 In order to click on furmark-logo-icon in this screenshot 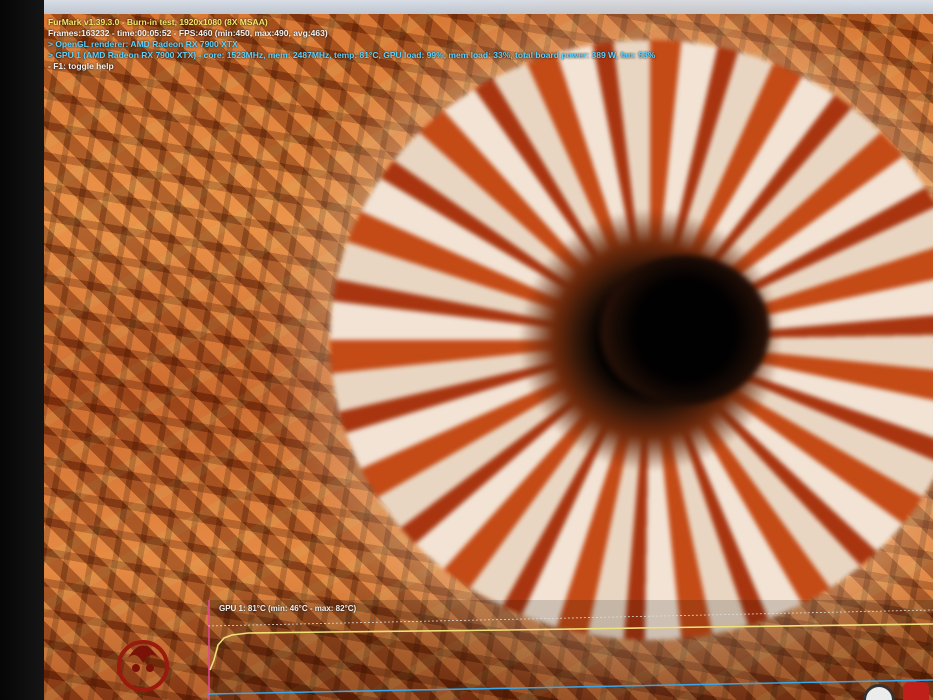, I will do `click(143, 666)`.